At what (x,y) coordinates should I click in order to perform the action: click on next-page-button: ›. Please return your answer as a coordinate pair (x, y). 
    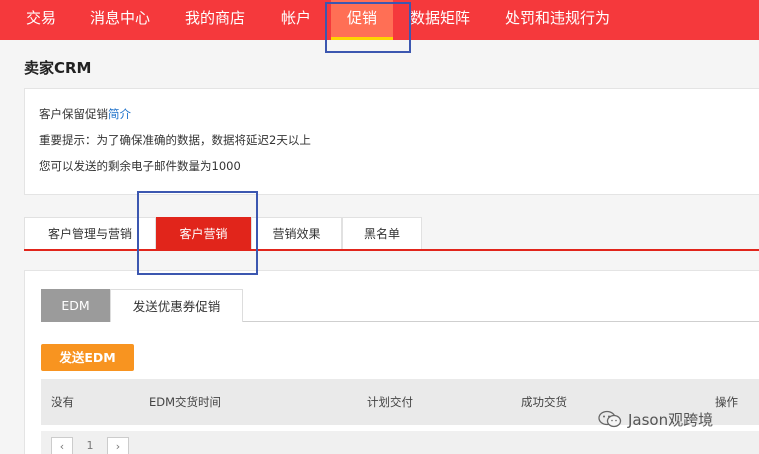
    Looking at the image, I should click on (118, 445).